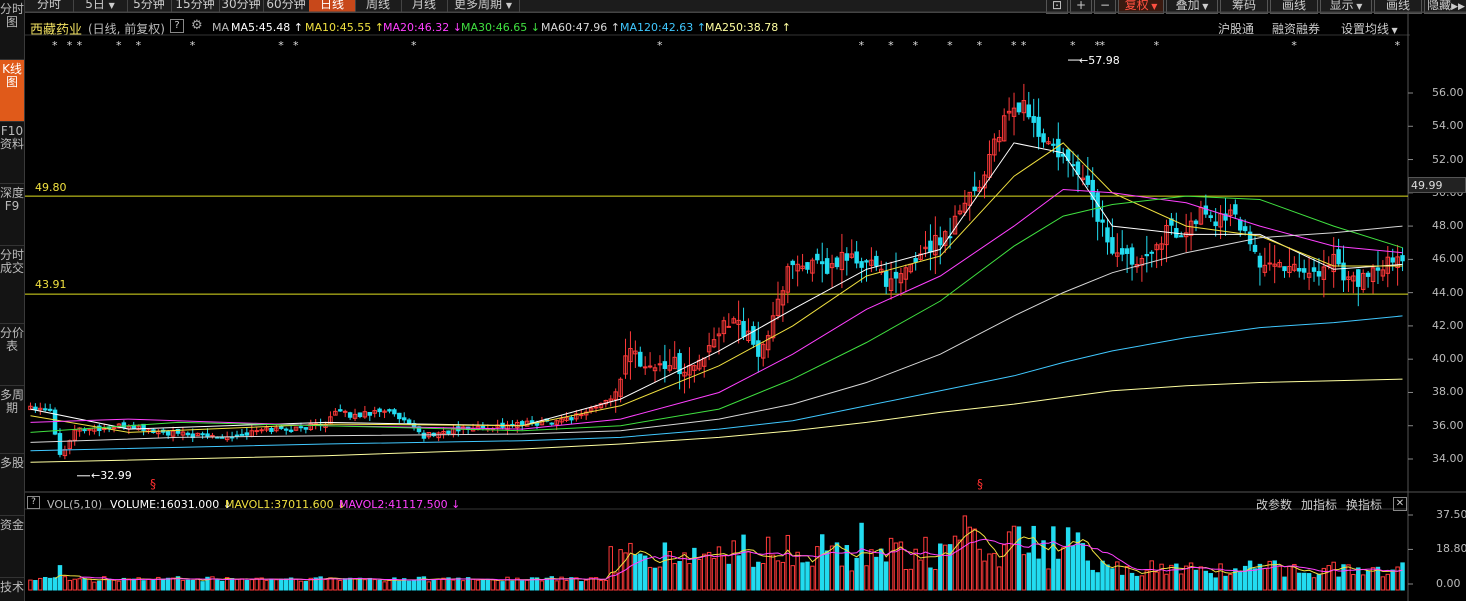 The height and width of the screenshot is (601, 1466). What do you see at coordinates (1319, 504) in the screenshot?
I see `add-indicator-link: 加指标` at bounding box center [1319, 504].